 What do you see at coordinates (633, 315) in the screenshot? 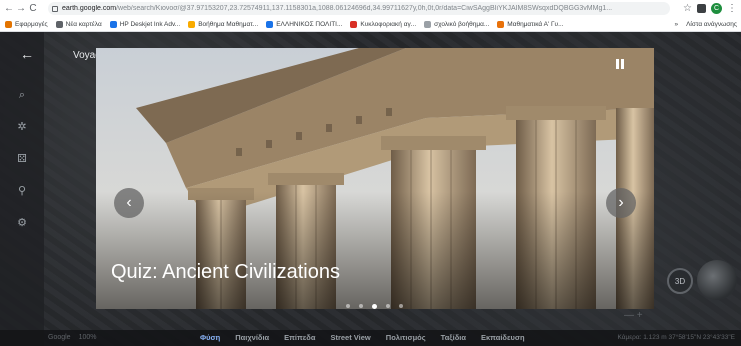
I see `zoom-controls: — +` at bounding box center [633, 315].